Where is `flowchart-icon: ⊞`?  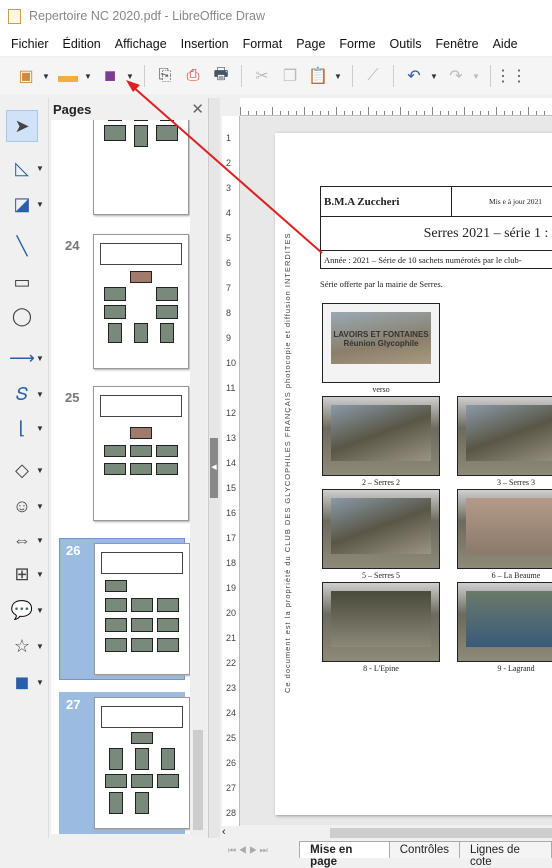 flowchart-icon: ⊞ is located at coordinates (22, 574).